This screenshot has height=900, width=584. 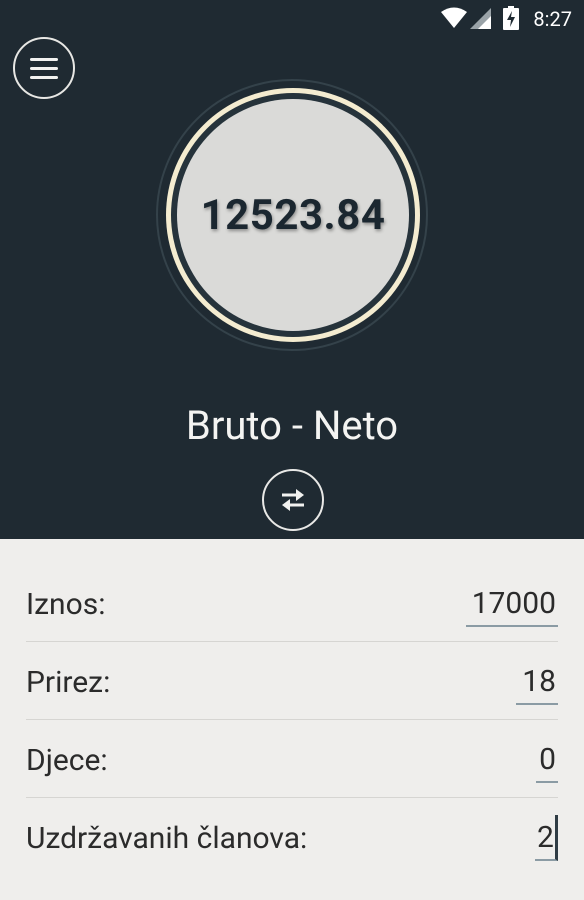 What do you see at coordinates (292, 760) in the screenshot?
I see `form-row-djece: Djece:` at bounding box center [292, 760].